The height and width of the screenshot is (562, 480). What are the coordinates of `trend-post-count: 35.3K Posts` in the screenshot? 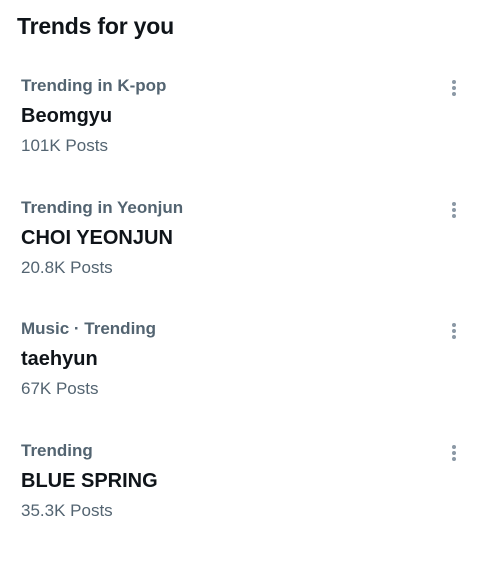 It's located at (67, 510).